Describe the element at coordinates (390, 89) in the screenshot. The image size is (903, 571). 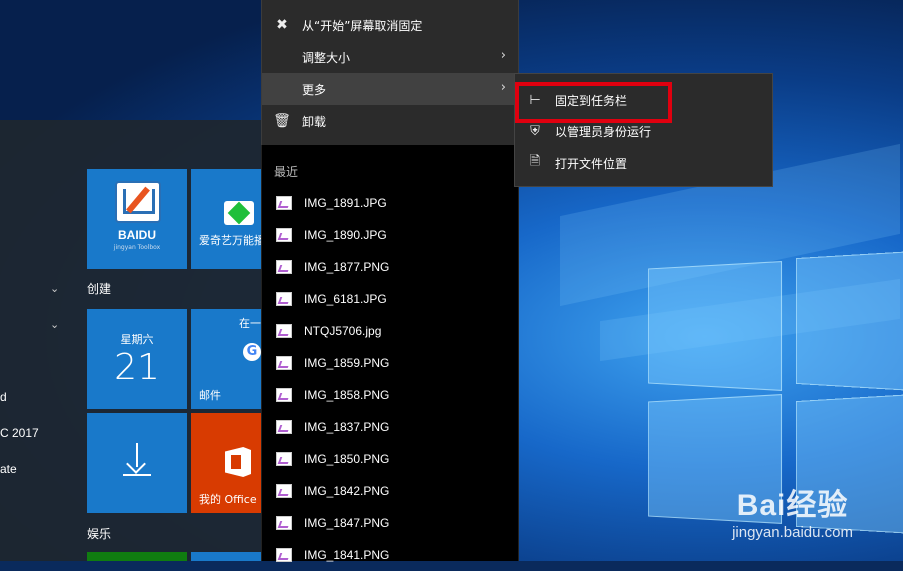
I see `menu-item-more: 更多 ›` at that location.